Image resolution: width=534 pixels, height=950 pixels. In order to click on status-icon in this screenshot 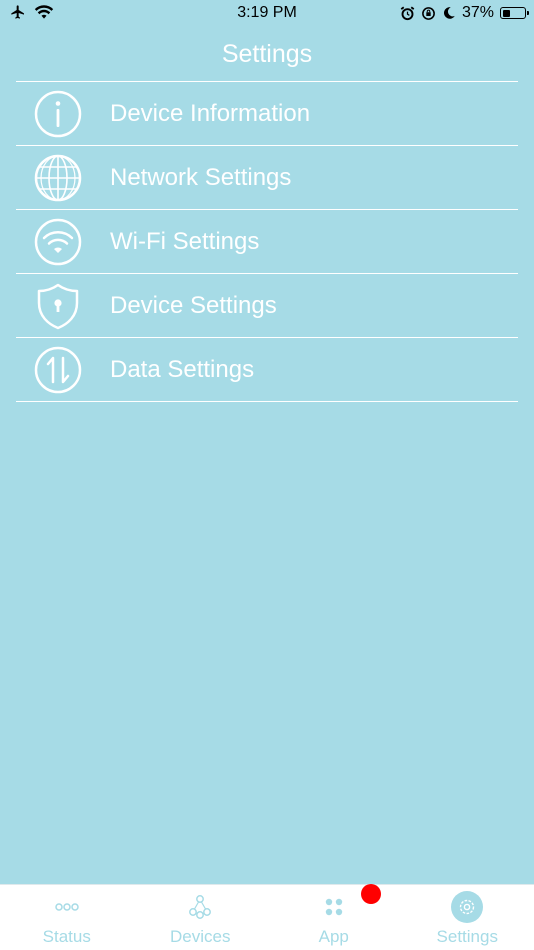, I will do `click(67, 907)`.